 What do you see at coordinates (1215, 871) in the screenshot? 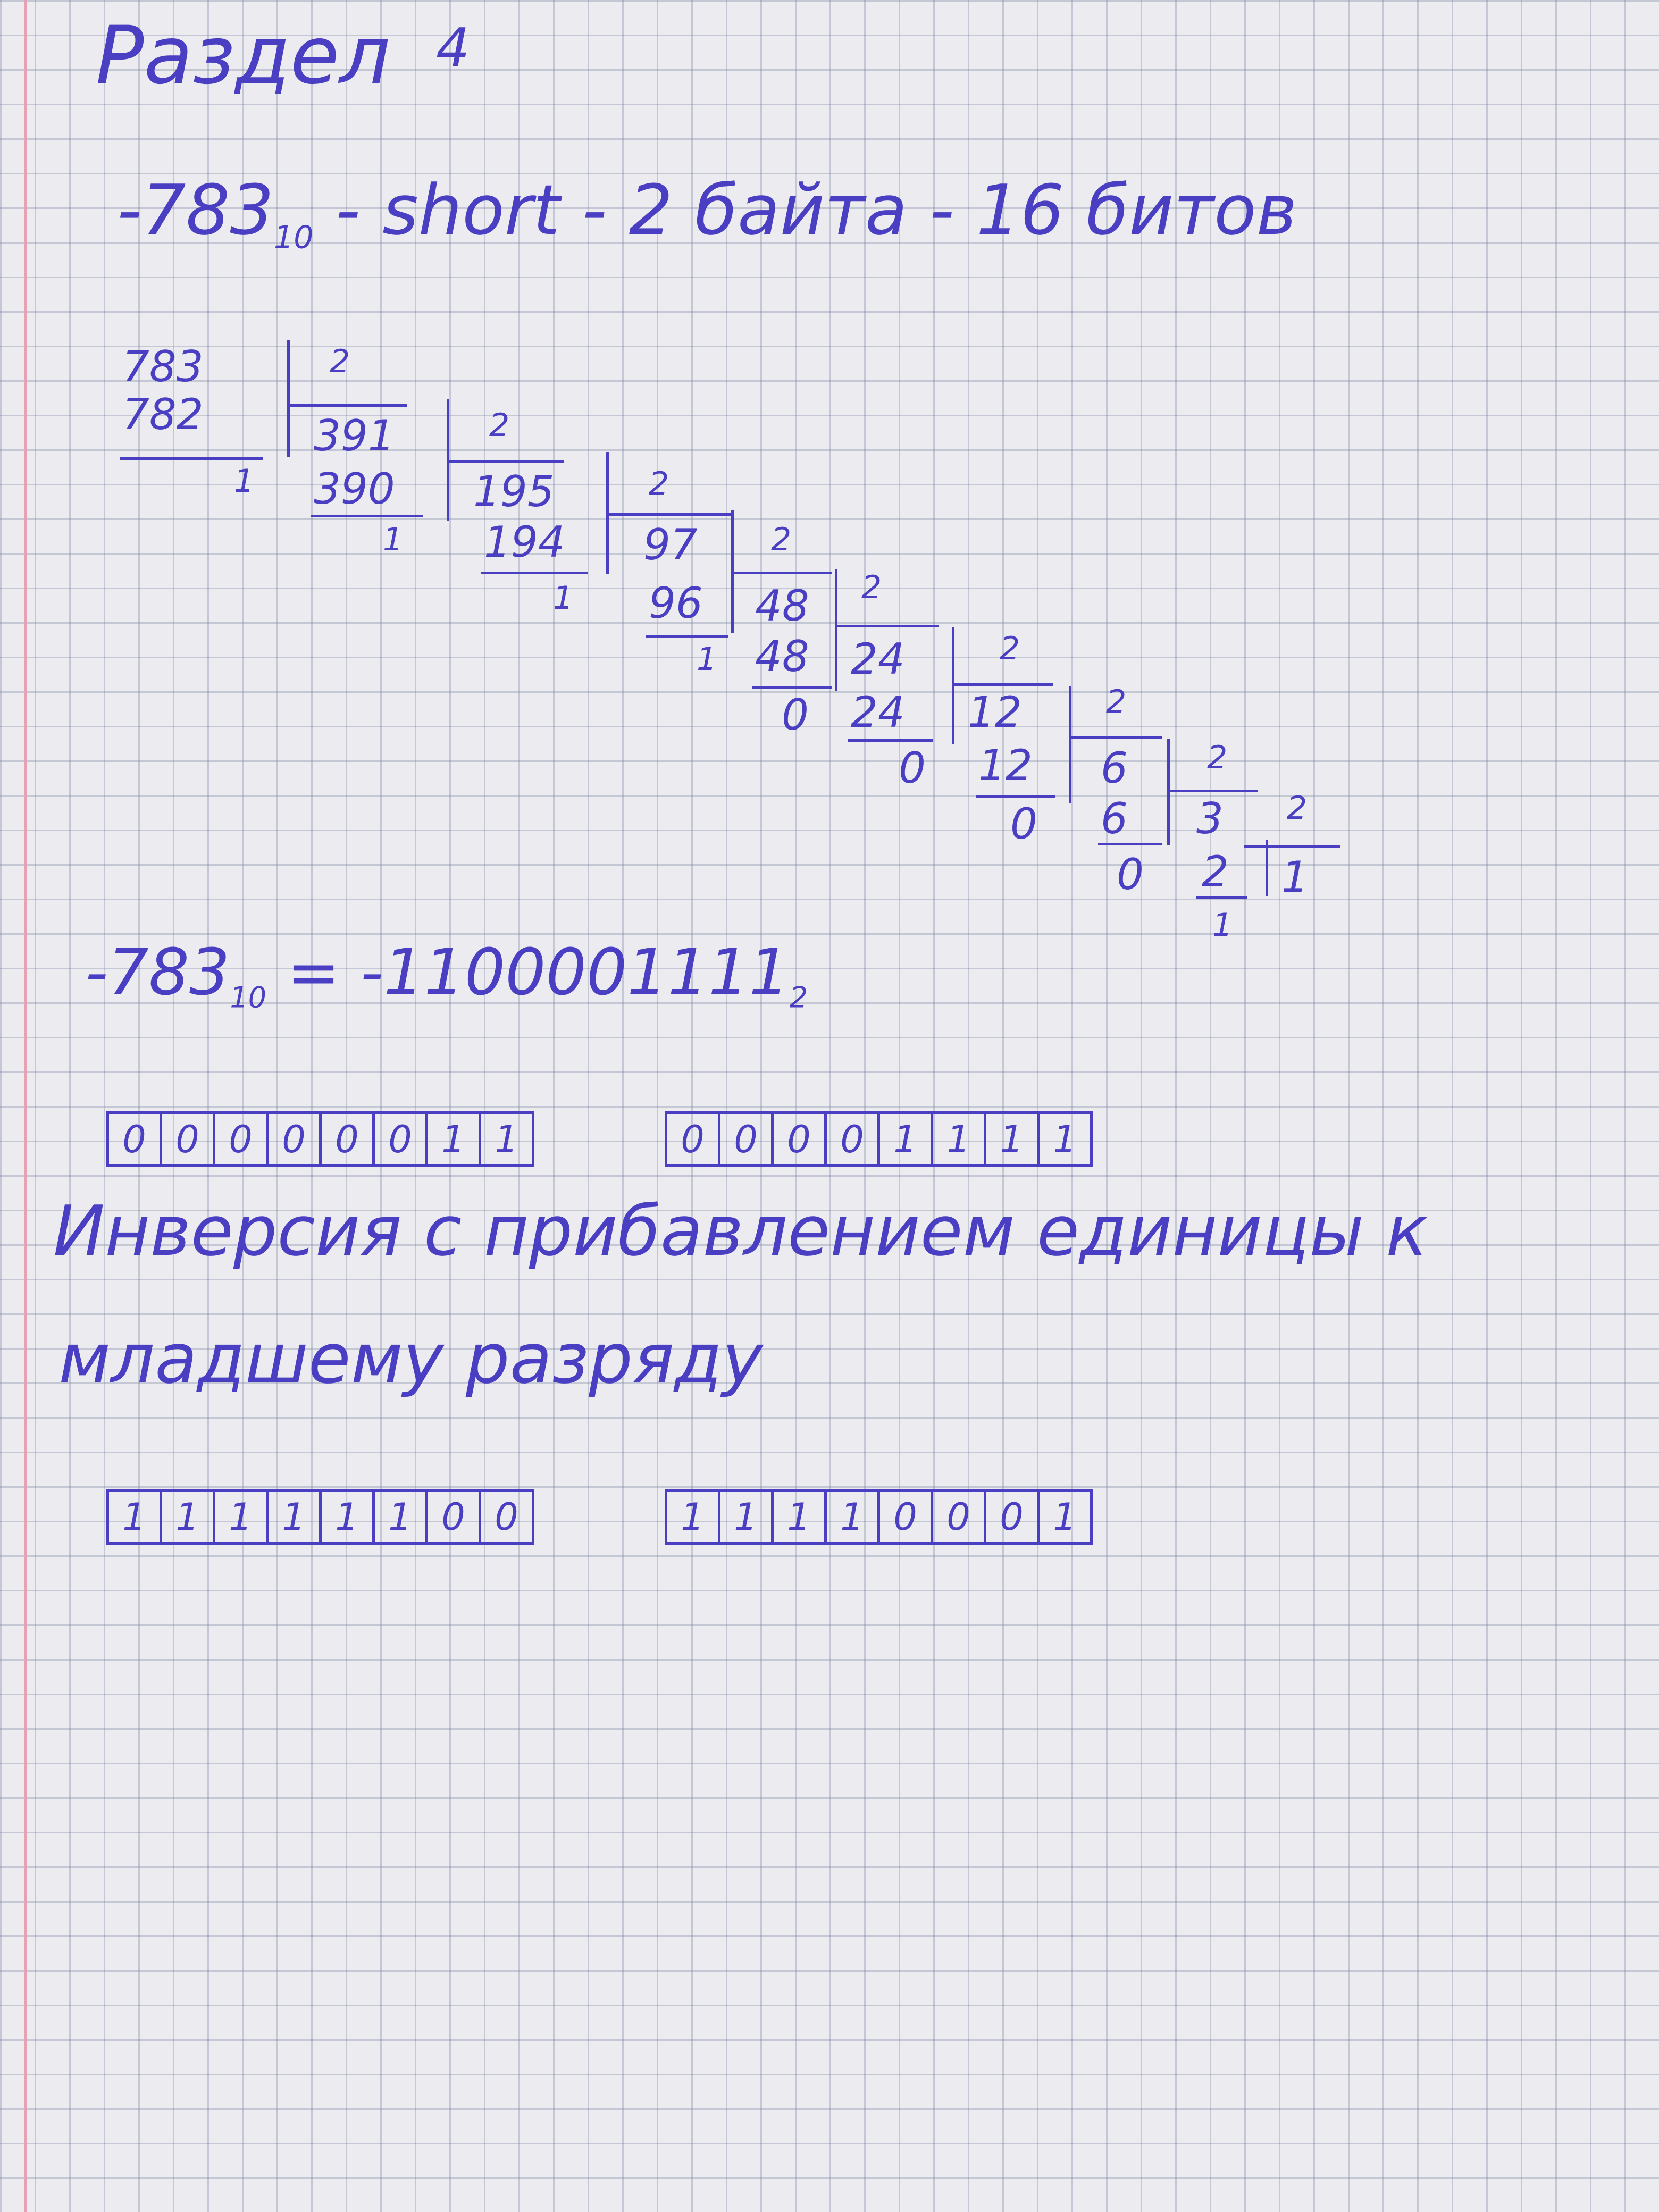
I see `subtrahend: 2` at bounding box center [1215, 871].